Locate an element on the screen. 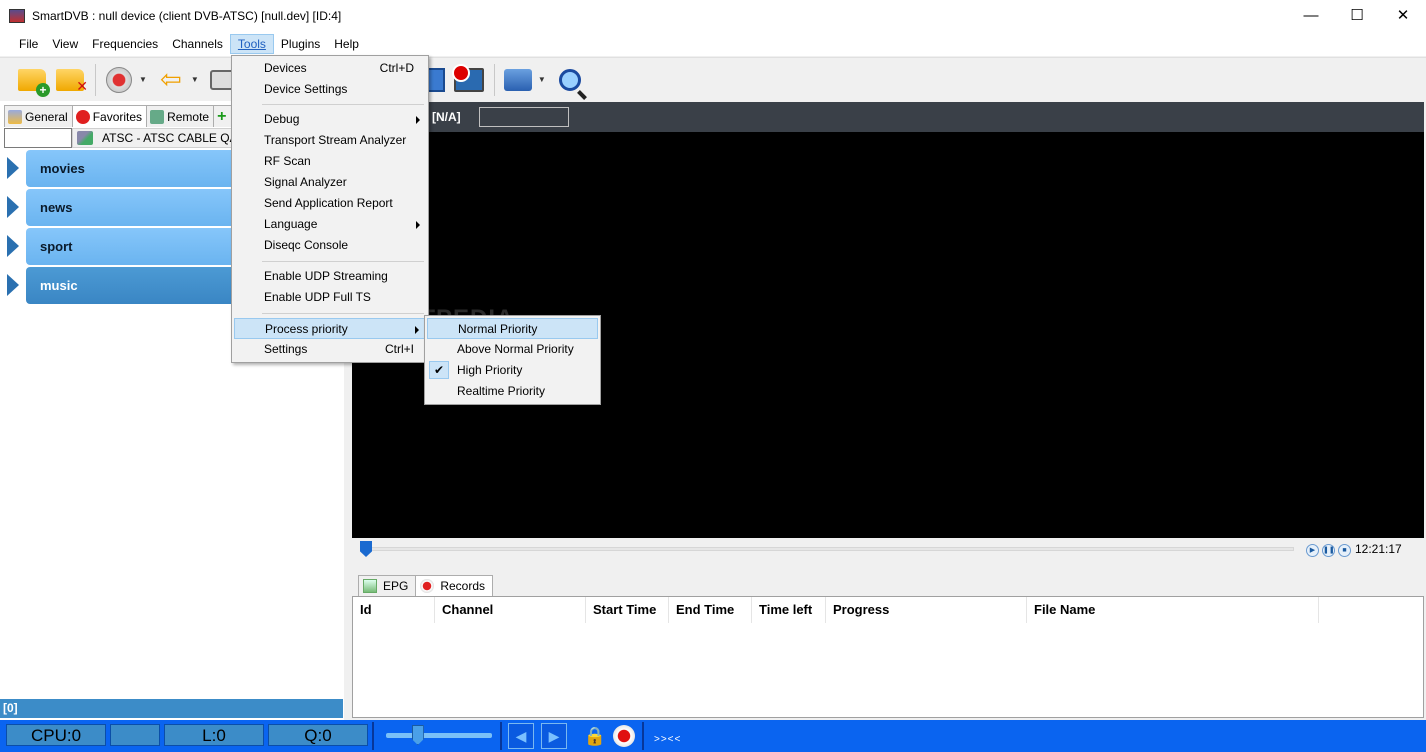 This screenshot has width=1426, height=752. tab-remote: Remote is located at coordinates (180, 116).